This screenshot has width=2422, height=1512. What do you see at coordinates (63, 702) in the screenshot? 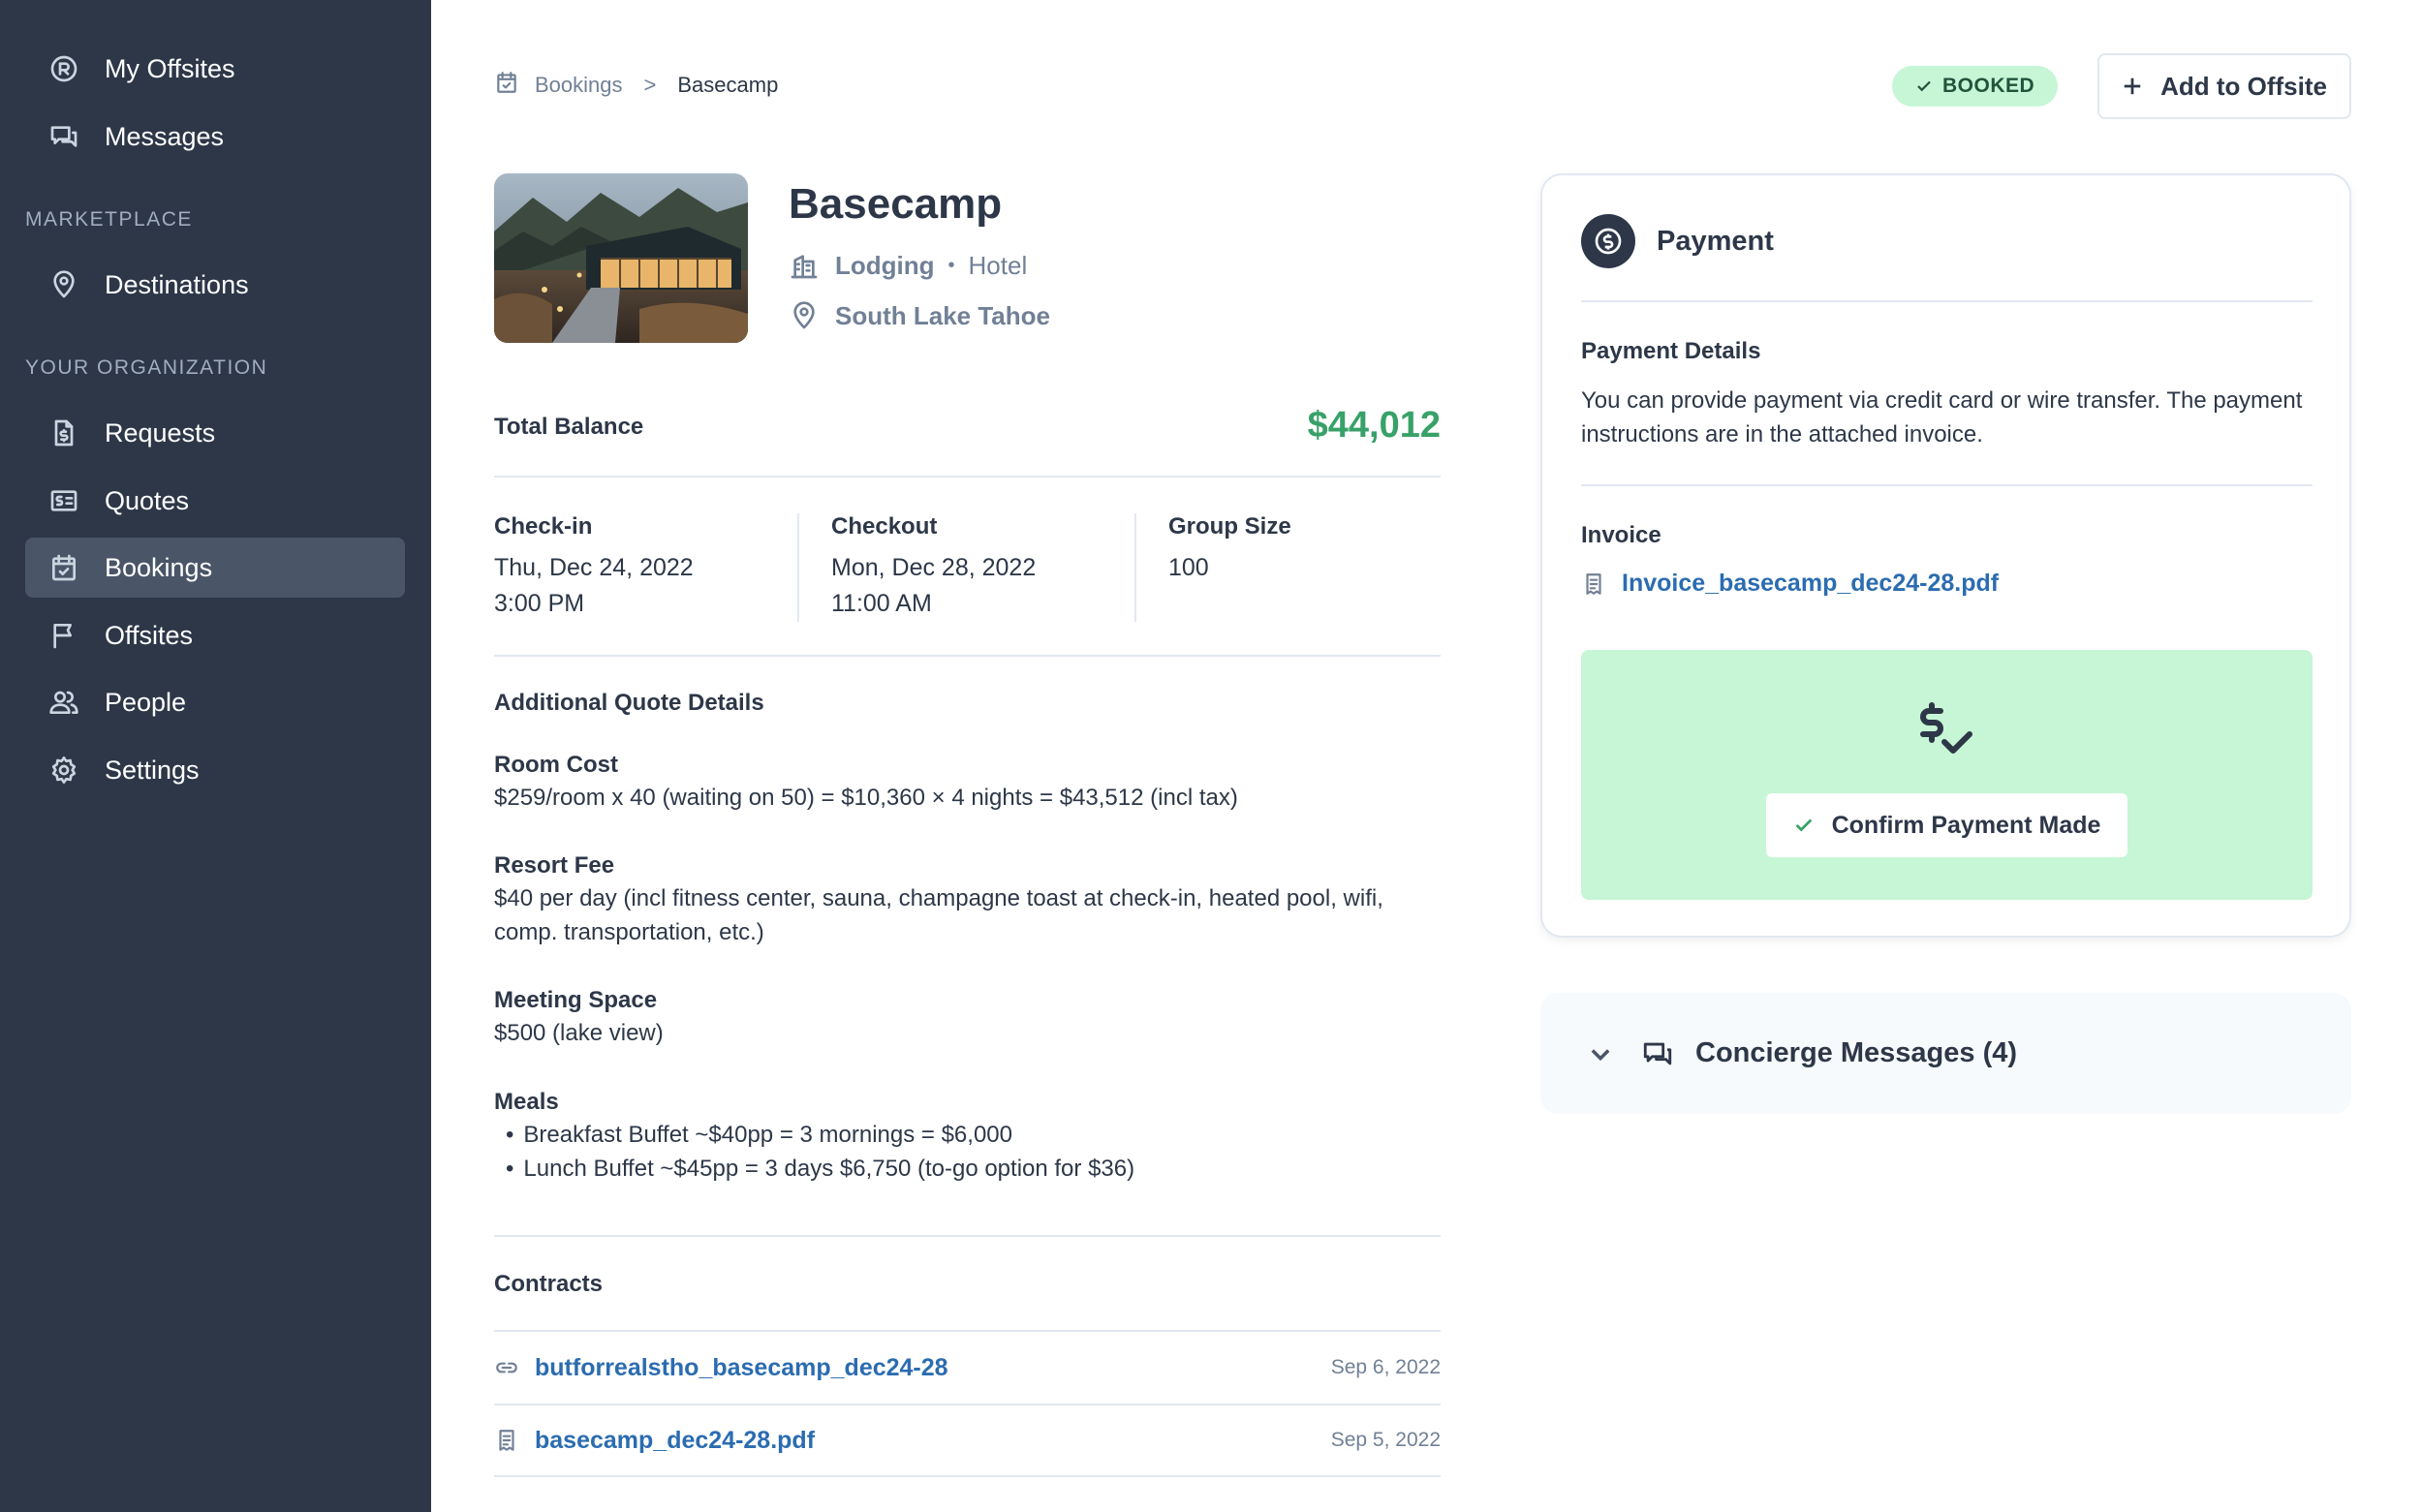
I see `people-icon` at bounding box center [63, 702].